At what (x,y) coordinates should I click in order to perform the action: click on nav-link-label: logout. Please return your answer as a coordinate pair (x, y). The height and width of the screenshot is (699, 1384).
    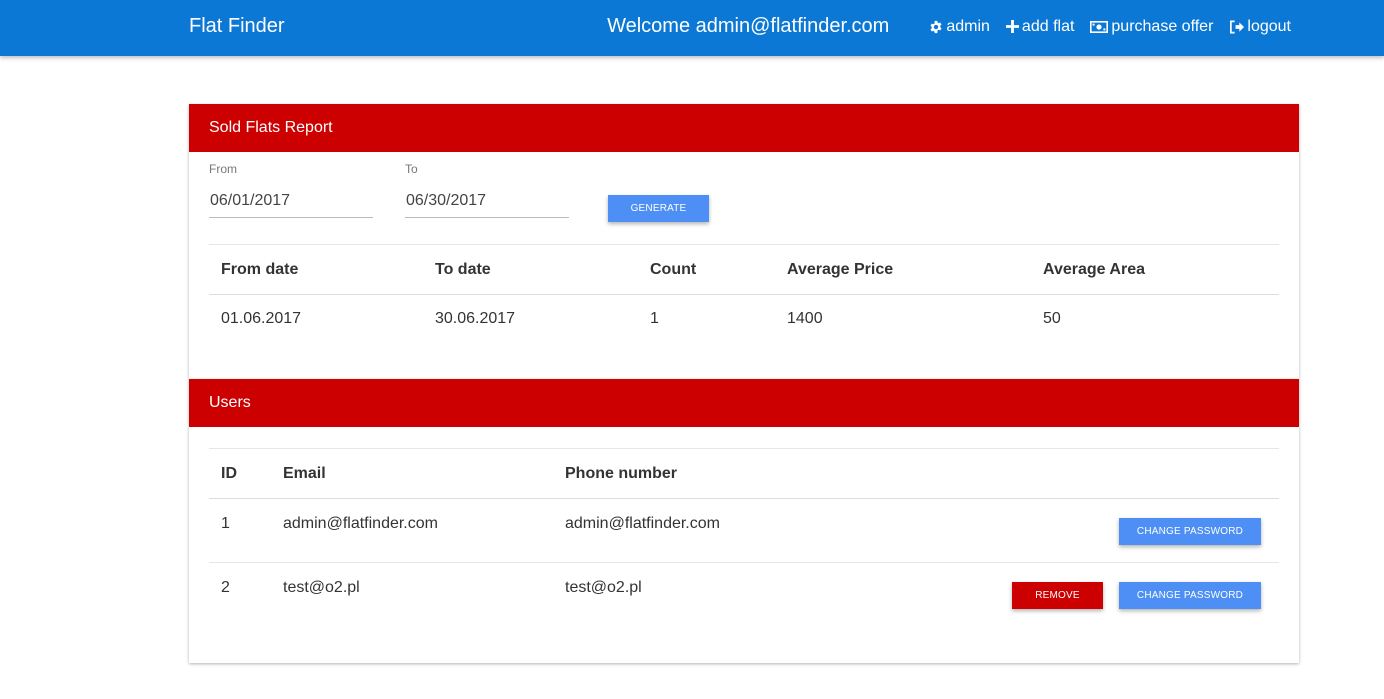
    Looking at the image, I should click on (1269, 26).